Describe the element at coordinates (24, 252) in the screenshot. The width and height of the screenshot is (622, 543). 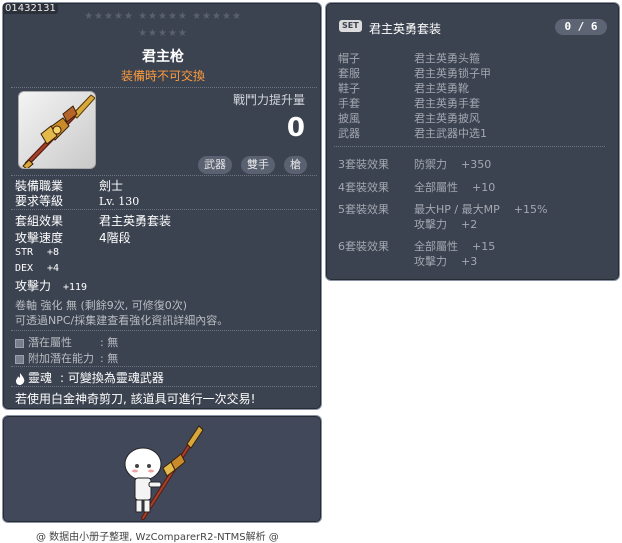
I see `stat-label: STR` at that location.